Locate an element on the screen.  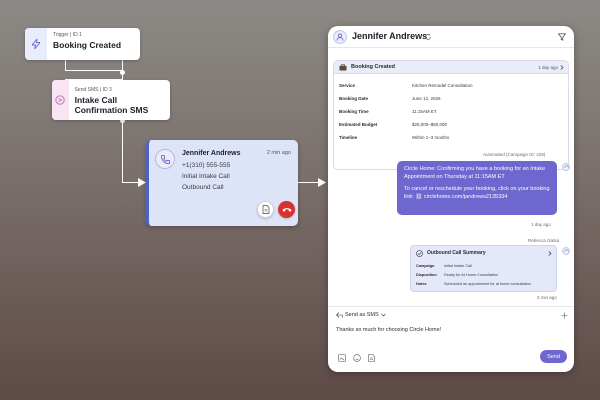
transcript-button is located at coordinates (265, 209).